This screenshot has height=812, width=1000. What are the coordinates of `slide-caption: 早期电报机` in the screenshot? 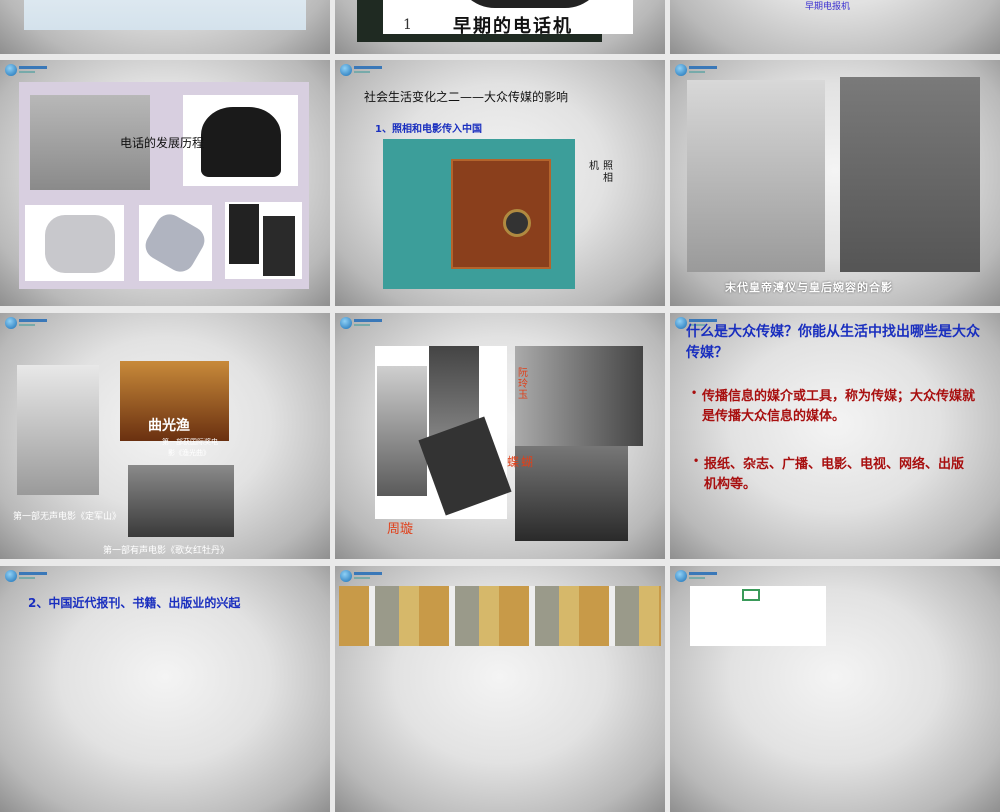 It's located at (828, 7).